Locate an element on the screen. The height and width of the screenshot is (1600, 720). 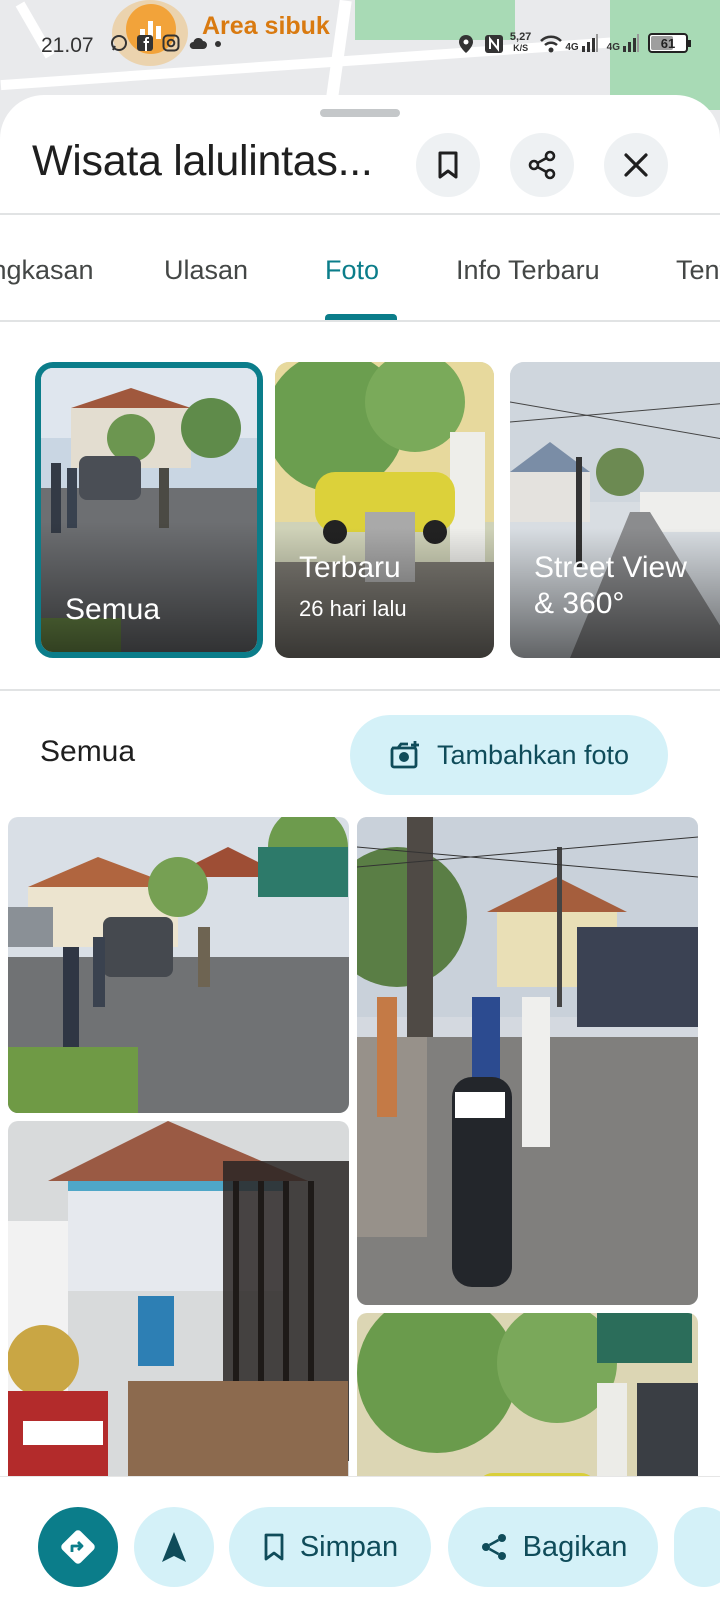
category-card-latest: Terbaru 26 hari lalu is located at coordinates (384, 510).